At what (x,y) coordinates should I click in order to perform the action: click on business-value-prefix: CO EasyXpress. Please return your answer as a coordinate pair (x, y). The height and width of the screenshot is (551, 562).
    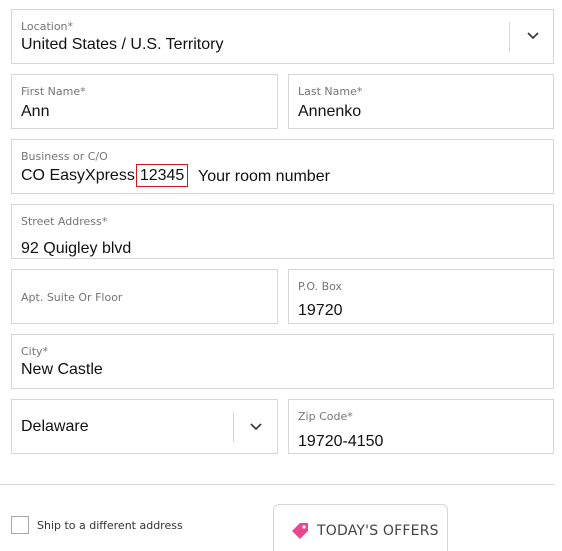
    Looking at the image, I should click on (78, 175).